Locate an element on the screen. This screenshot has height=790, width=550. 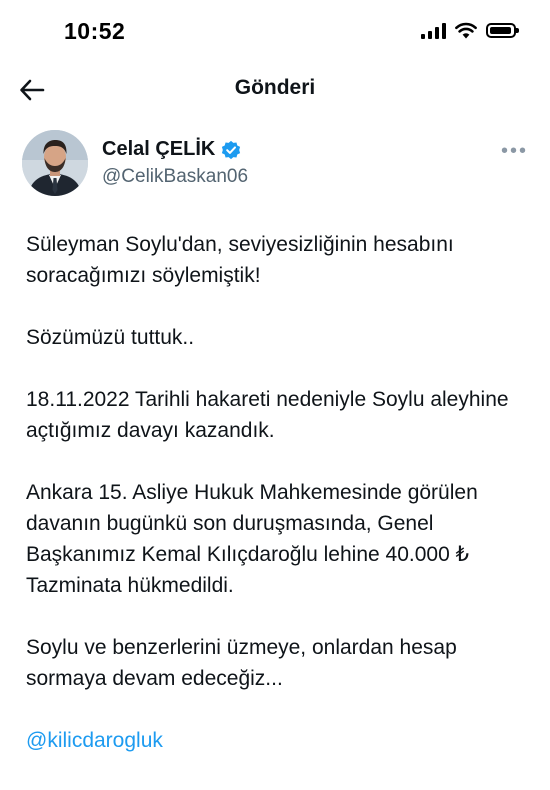
cellular-signal-icon is located at coordinates (433, 30).